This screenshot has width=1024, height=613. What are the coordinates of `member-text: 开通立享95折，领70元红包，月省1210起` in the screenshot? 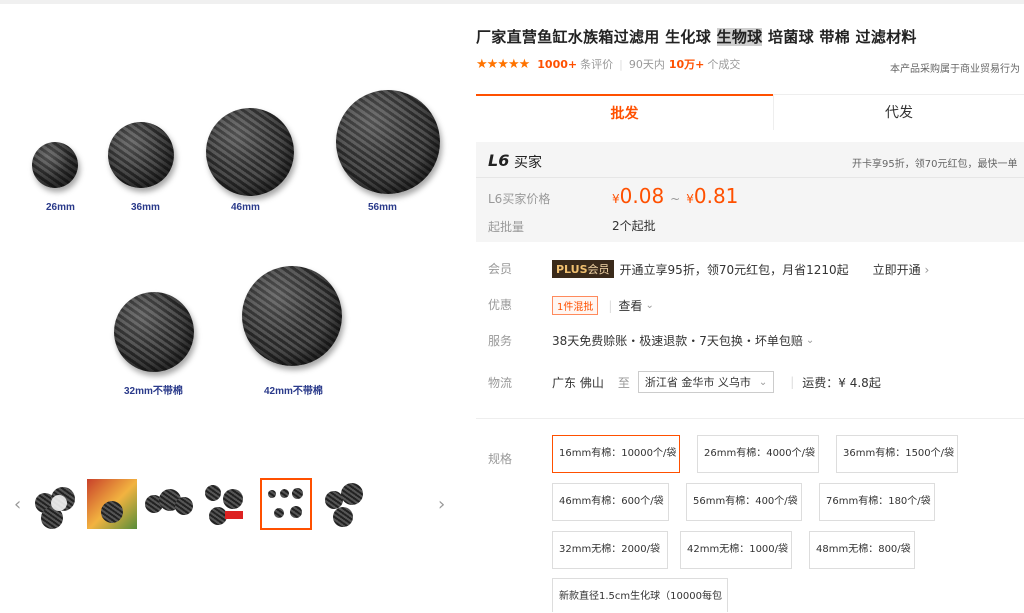 It's located at (734, 269).